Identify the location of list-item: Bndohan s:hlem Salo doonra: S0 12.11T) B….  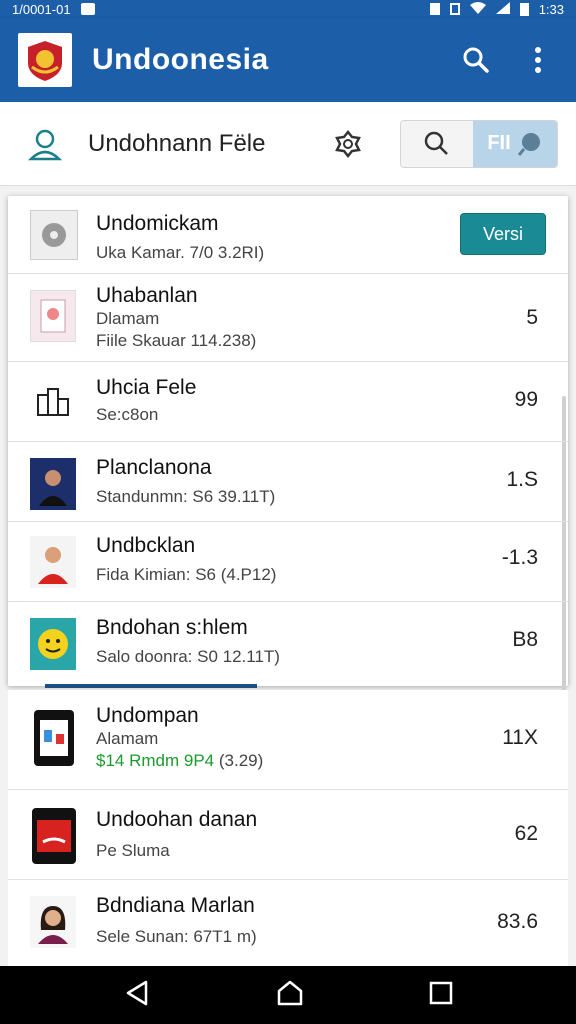
(288, 644).